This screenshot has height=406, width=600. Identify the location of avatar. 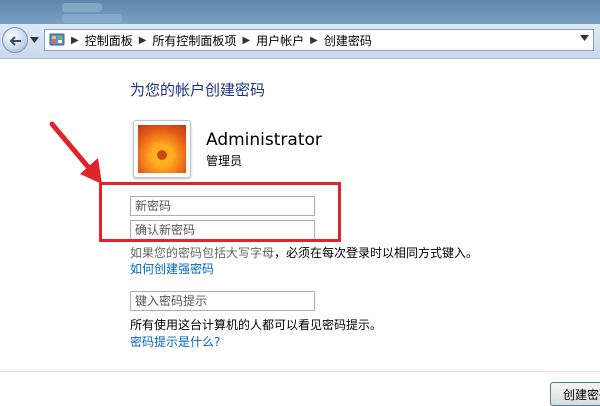
(162, 149).